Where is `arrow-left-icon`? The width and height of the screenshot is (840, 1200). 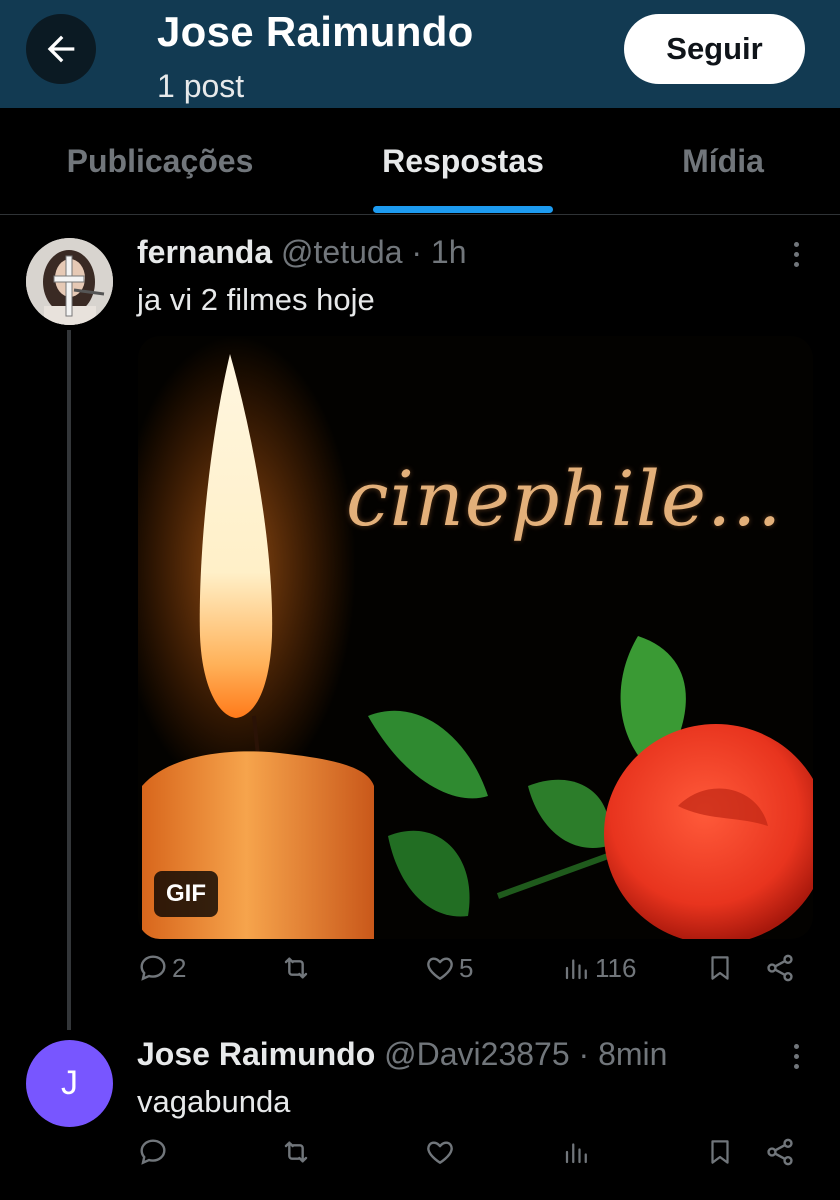 arrow-left-icon is located at coordinates (61, 49).